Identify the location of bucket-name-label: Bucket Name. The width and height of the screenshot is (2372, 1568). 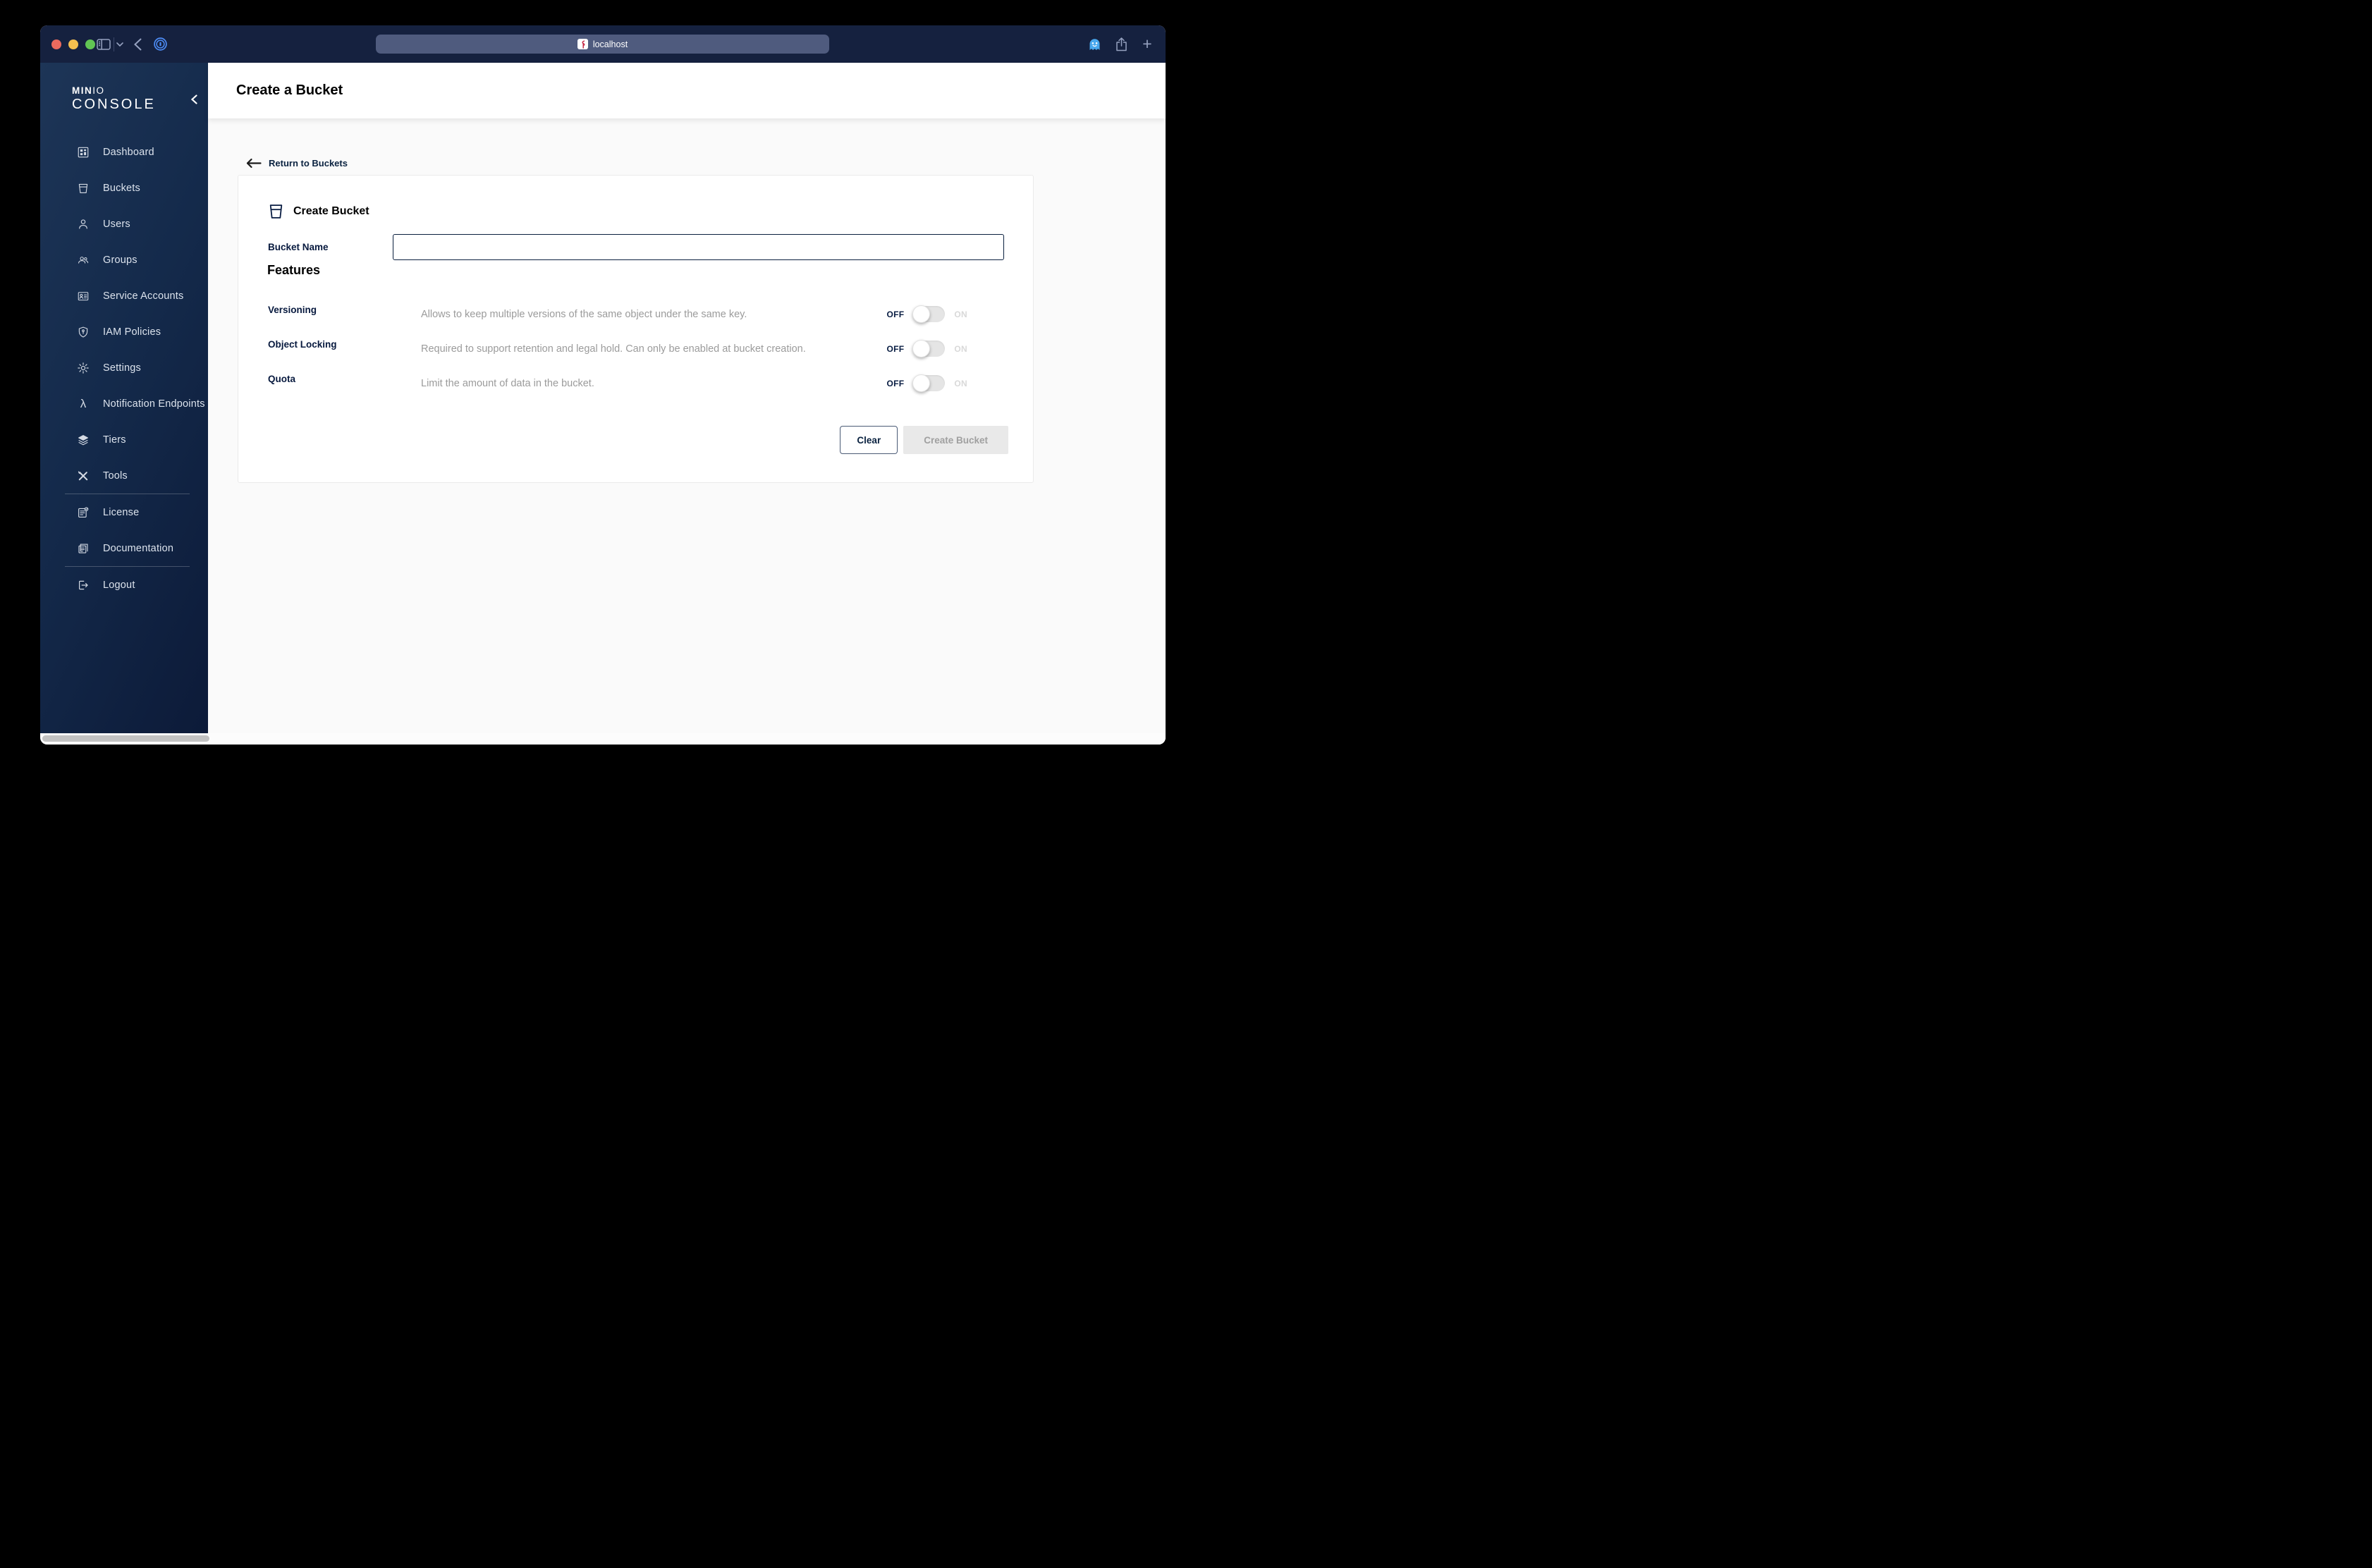
(298, 247).